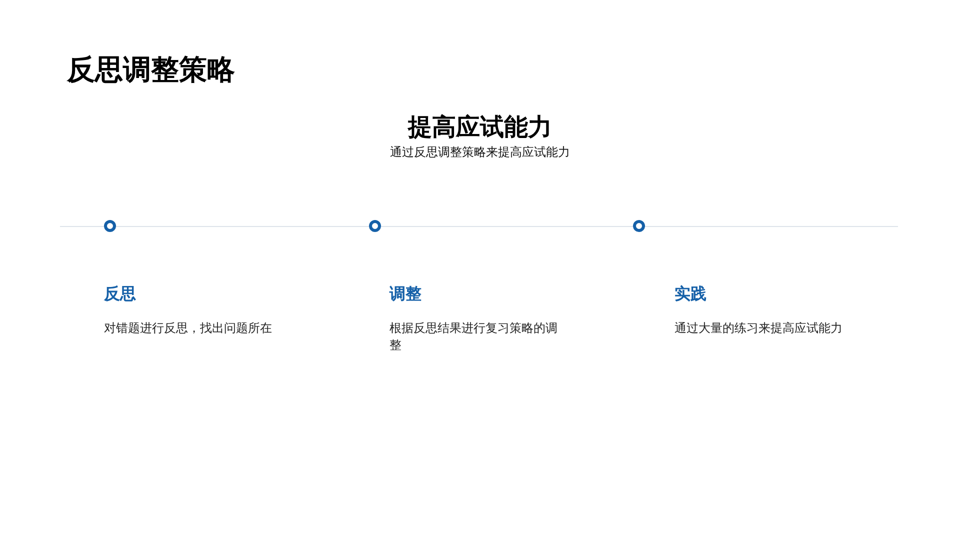 This screenshot has height=548, width=960. I want to click on step-description: 根据反思结果进行复习策略的调整, so click(473, 337).